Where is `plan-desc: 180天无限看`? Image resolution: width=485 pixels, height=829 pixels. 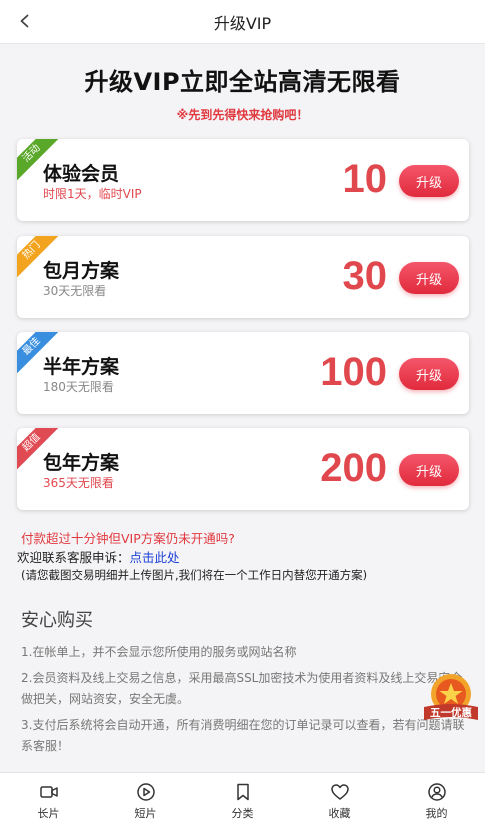
plan-desc: 180天无限看 is located at coordinates (78, 387).